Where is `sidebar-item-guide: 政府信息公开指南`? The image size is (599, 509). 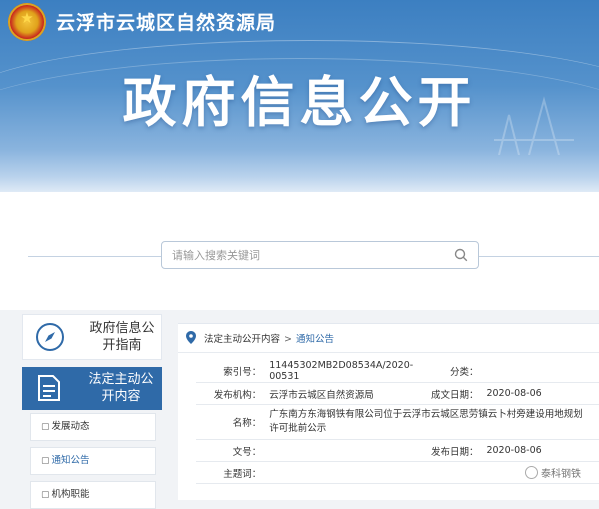 sidebar-item-guide: 政府信息公开指南 is located at coordinates (92, 337).